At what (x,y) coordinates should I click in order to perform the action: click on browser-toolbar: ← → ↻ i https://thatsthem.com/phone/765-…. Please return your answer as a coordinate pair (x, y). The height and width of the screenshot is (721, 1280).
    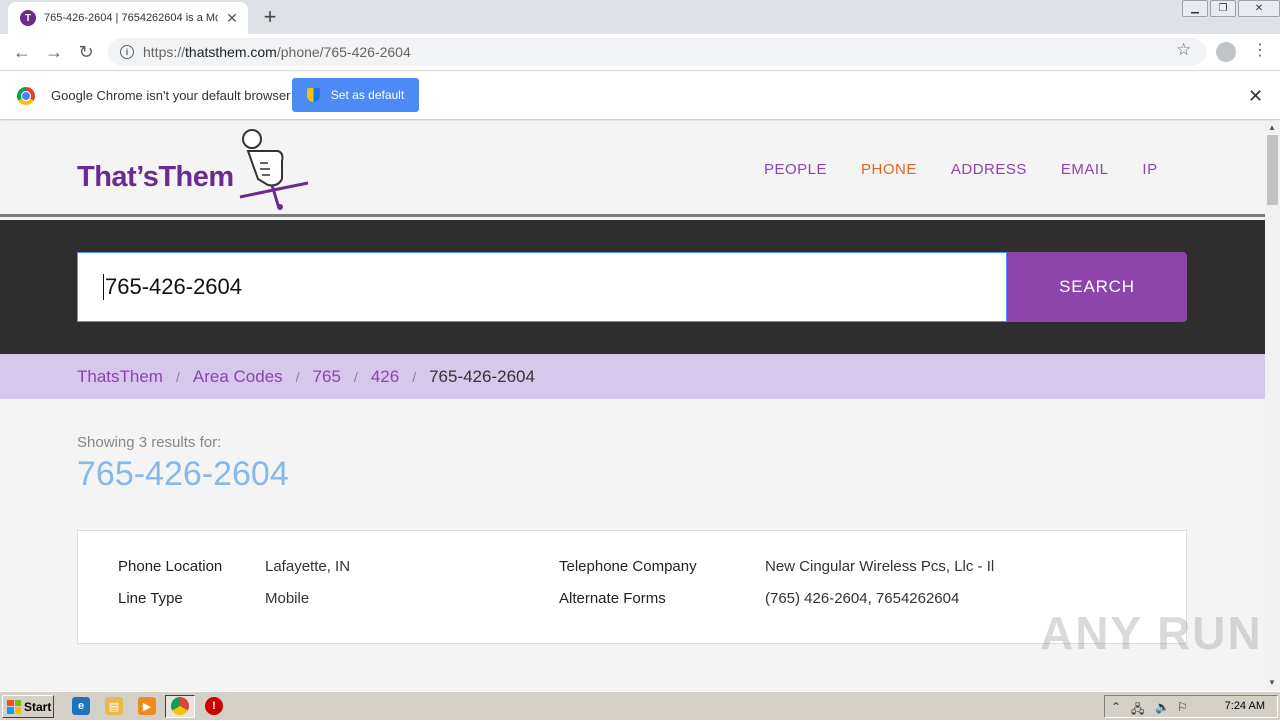
    Looking at the image, I should click on (640, 52).